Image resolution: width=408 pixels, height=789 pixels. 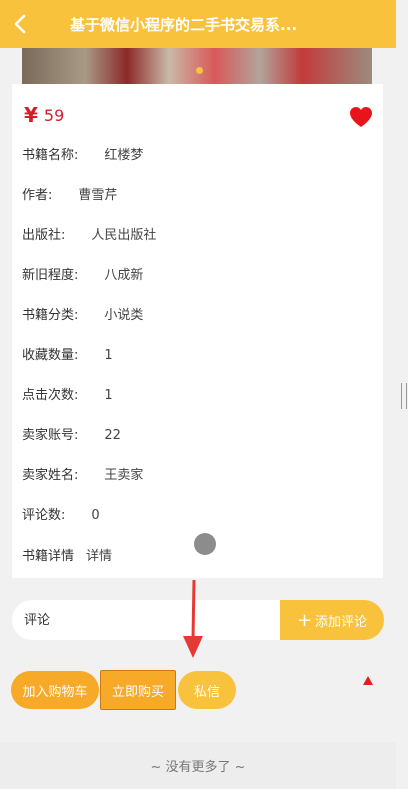 What do you see at coordinates (50, 155) in the screenshot?
I see `detail-label: 书籍名称:` at bounding box center [50, 155].